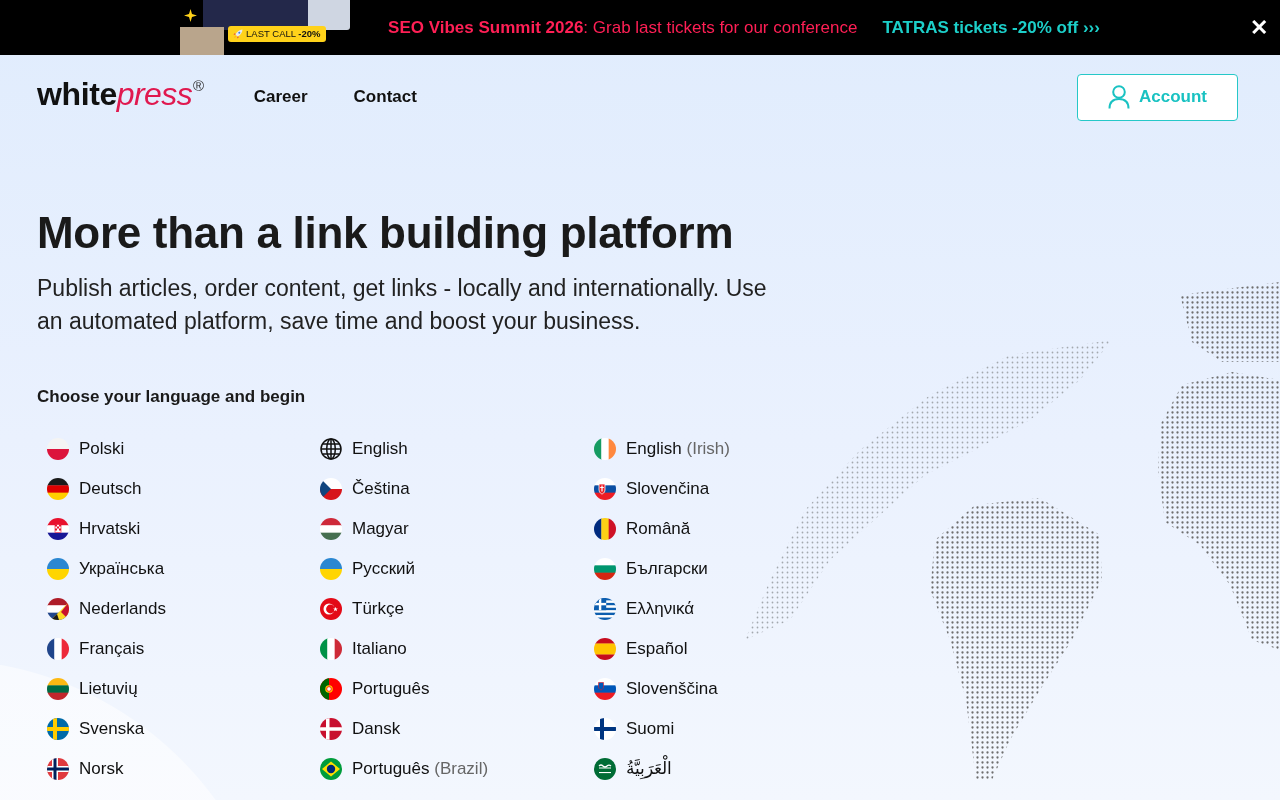  I want to click on language-link: Čeština, so click(362, 489).